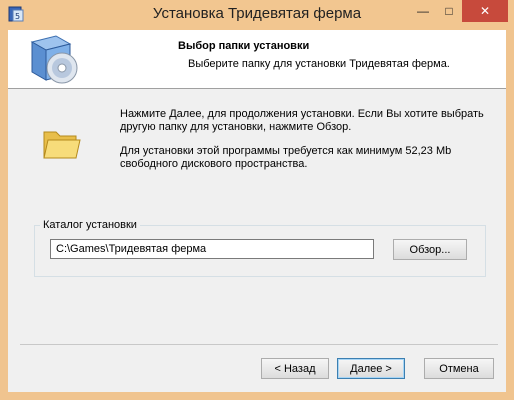 This screenshot has height=400, width=514. Describe the element at coordinates (259, 344) in the screenshot. I see `footer-separator` at that location.